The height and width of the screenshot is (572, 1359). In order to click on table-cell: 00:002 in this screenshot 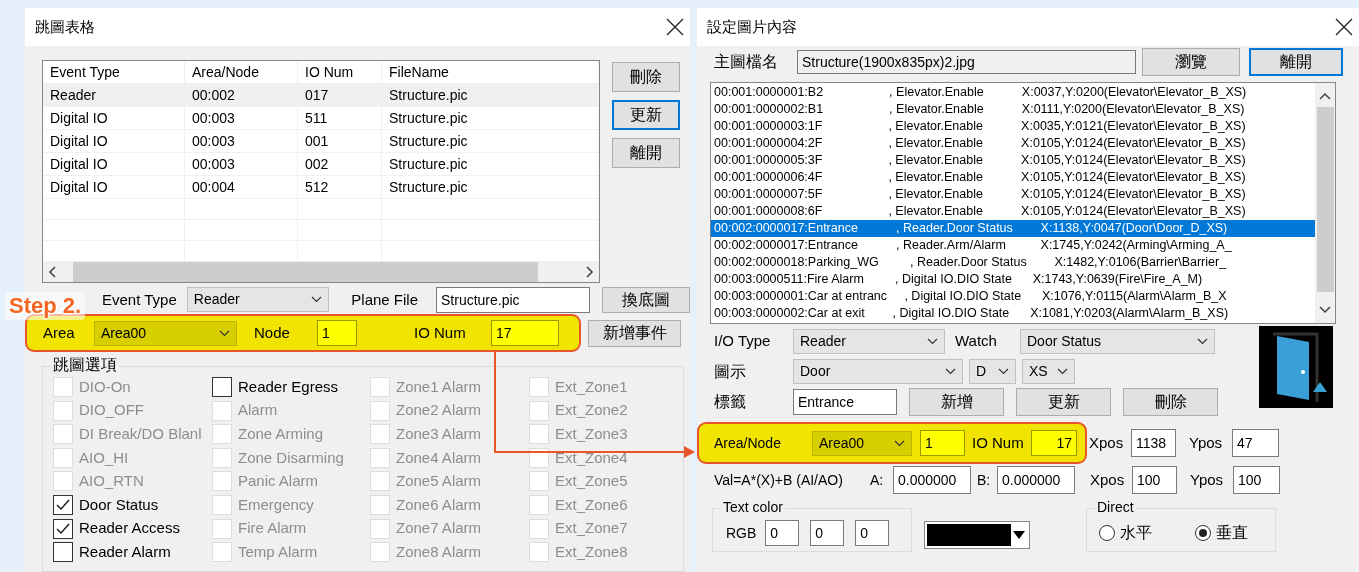, I will do `click(241, 95)`.